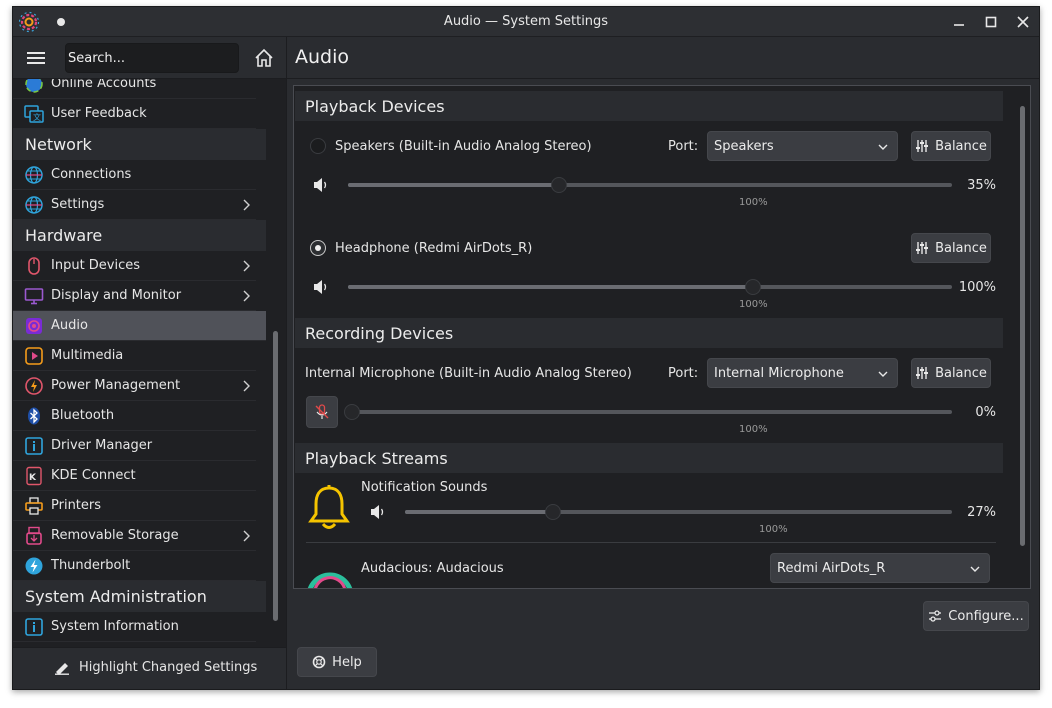 This screenshot has width=1052, height=708. Describe the element at coordinates (139, 144) in the screenshot. I see `category-network: Network` at that location.